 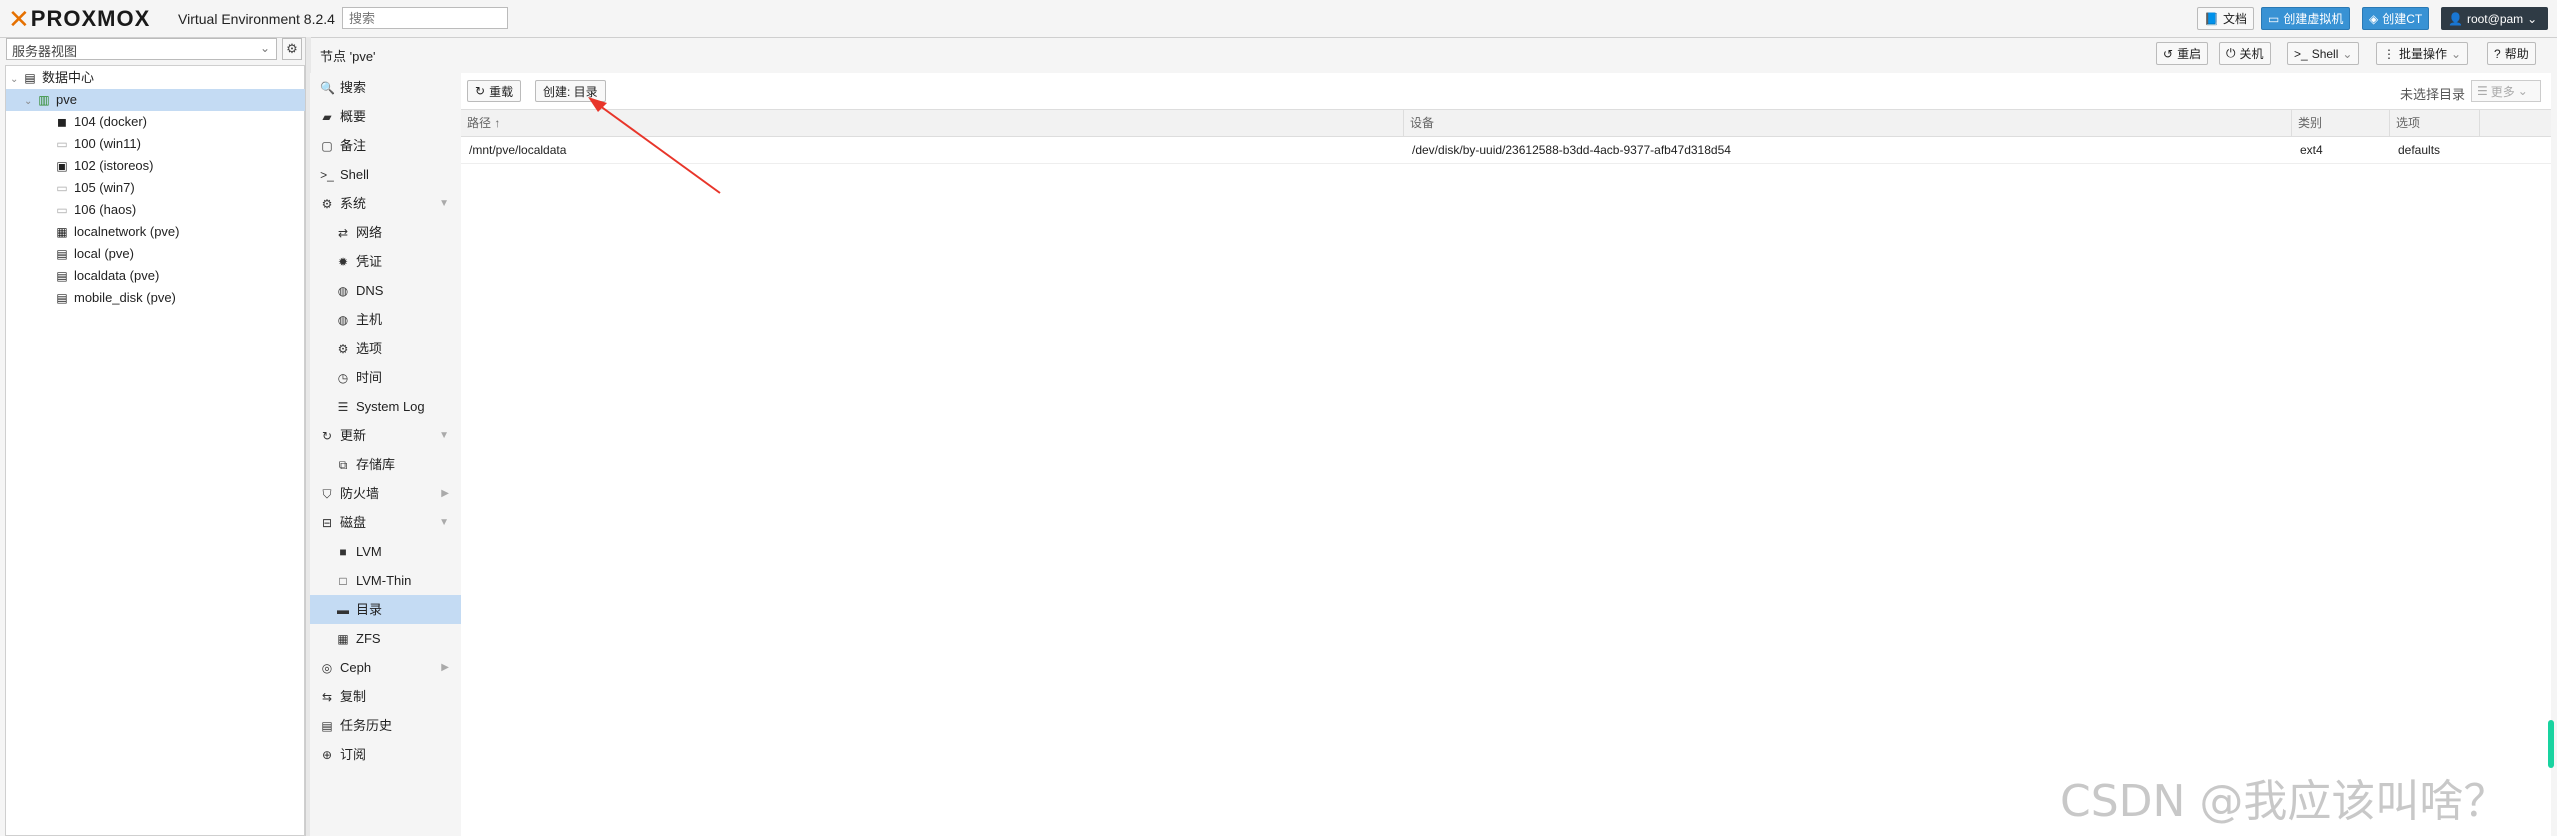 What do you see at coordinates (327, 697) in the screenshot?
I see `retweet-icon: ⇆` at bounding box center [327, 697].